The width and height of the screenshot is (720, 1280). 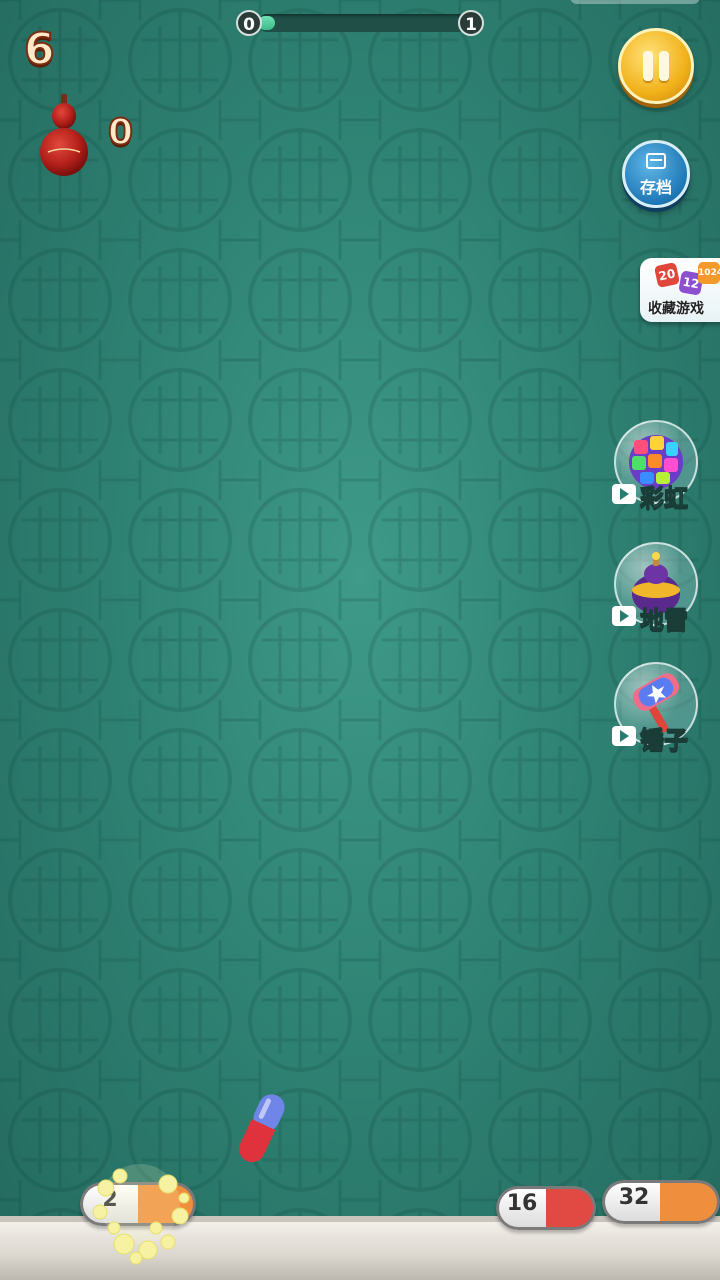 What do you see at coordinates (634, 1197) in the screenshot?
I see `tray-capsule-value: 32` at bounding box center [634, 1197].